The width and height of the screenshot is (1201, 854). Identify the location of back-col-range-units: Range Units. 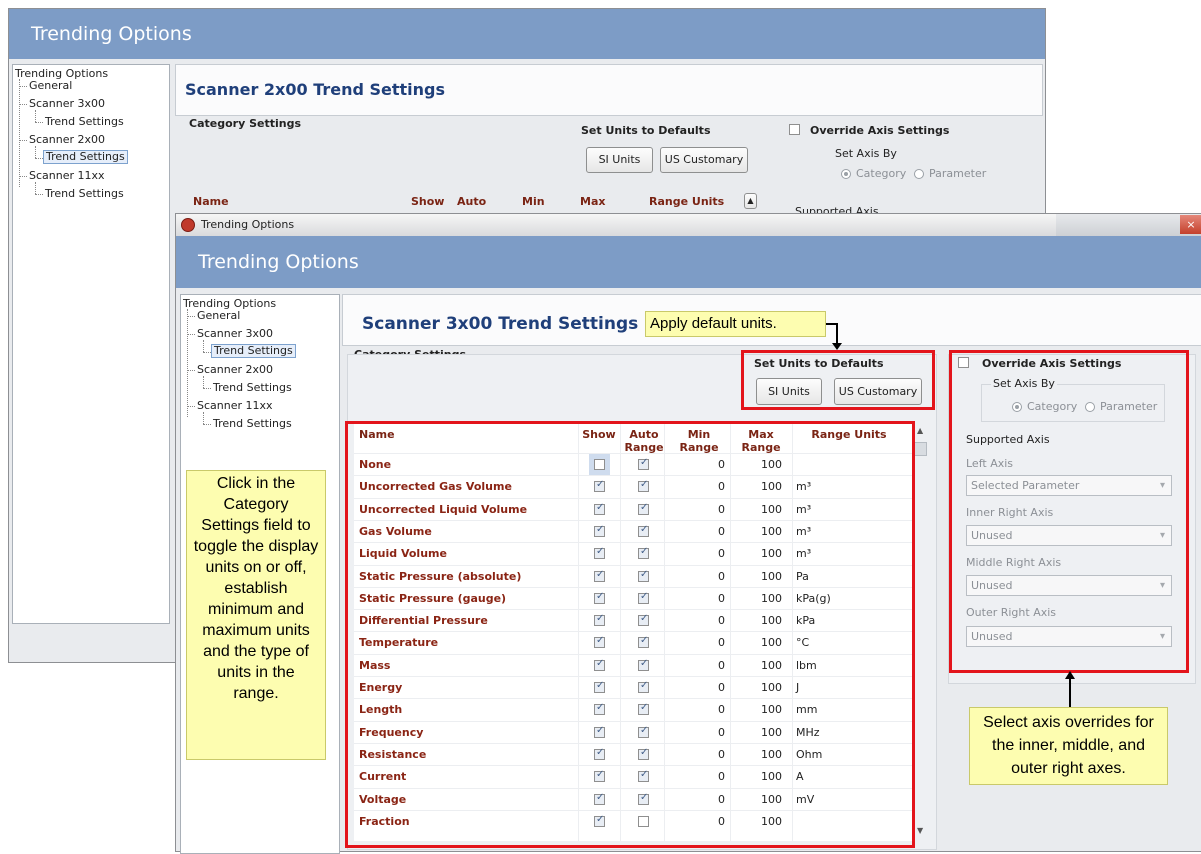
(687, 201).